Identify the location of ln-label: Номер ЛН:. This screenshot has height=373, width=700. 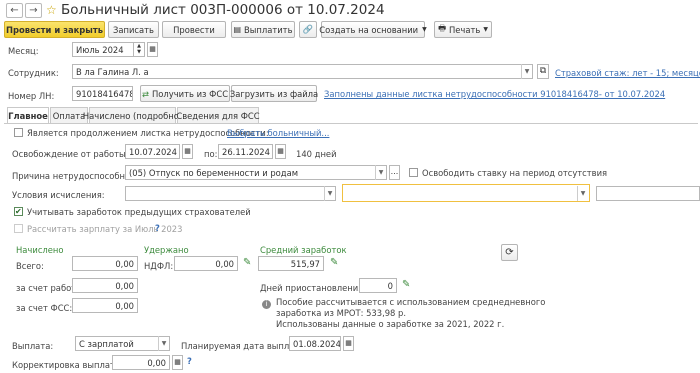
(31, 96).